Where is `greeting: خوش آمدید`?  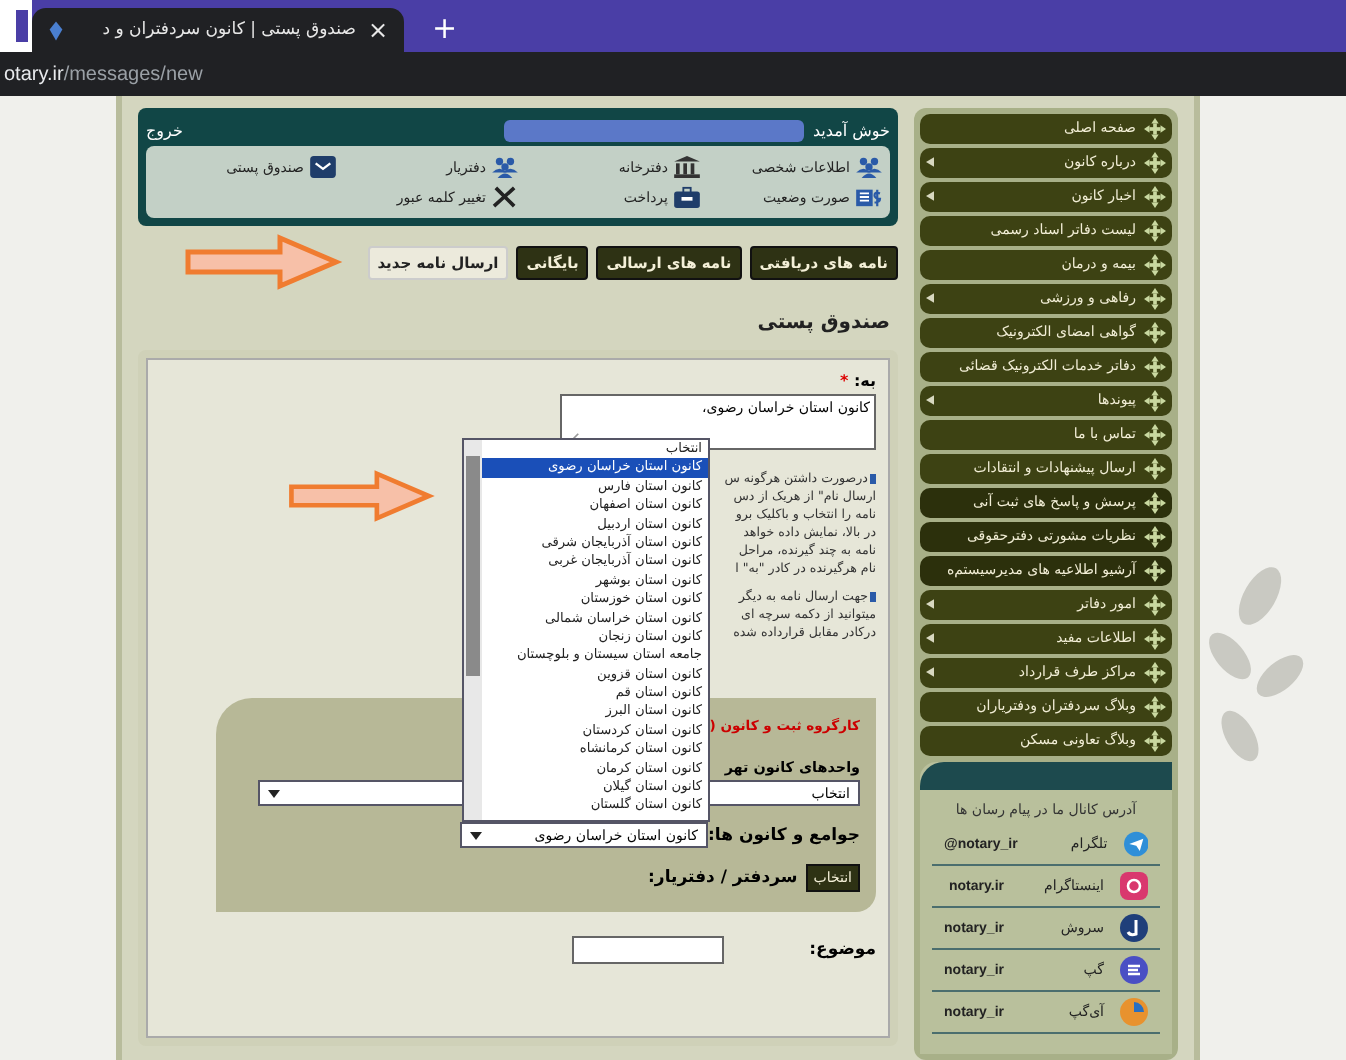
greeting: خوش آمدید is located at coordinates (851, 130).